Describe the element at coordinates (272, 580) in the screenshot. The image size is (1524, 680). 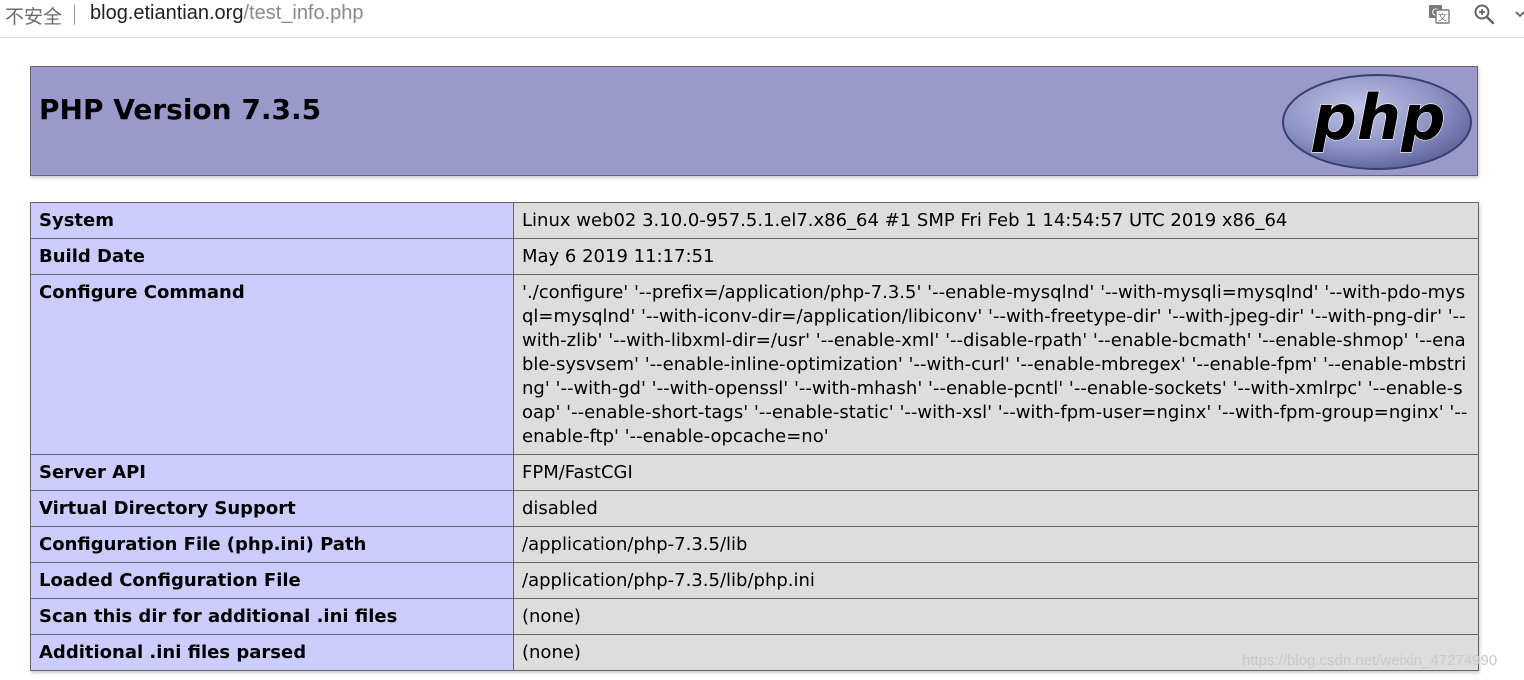
I see `row-label: Loaded Configuration File` at that location.